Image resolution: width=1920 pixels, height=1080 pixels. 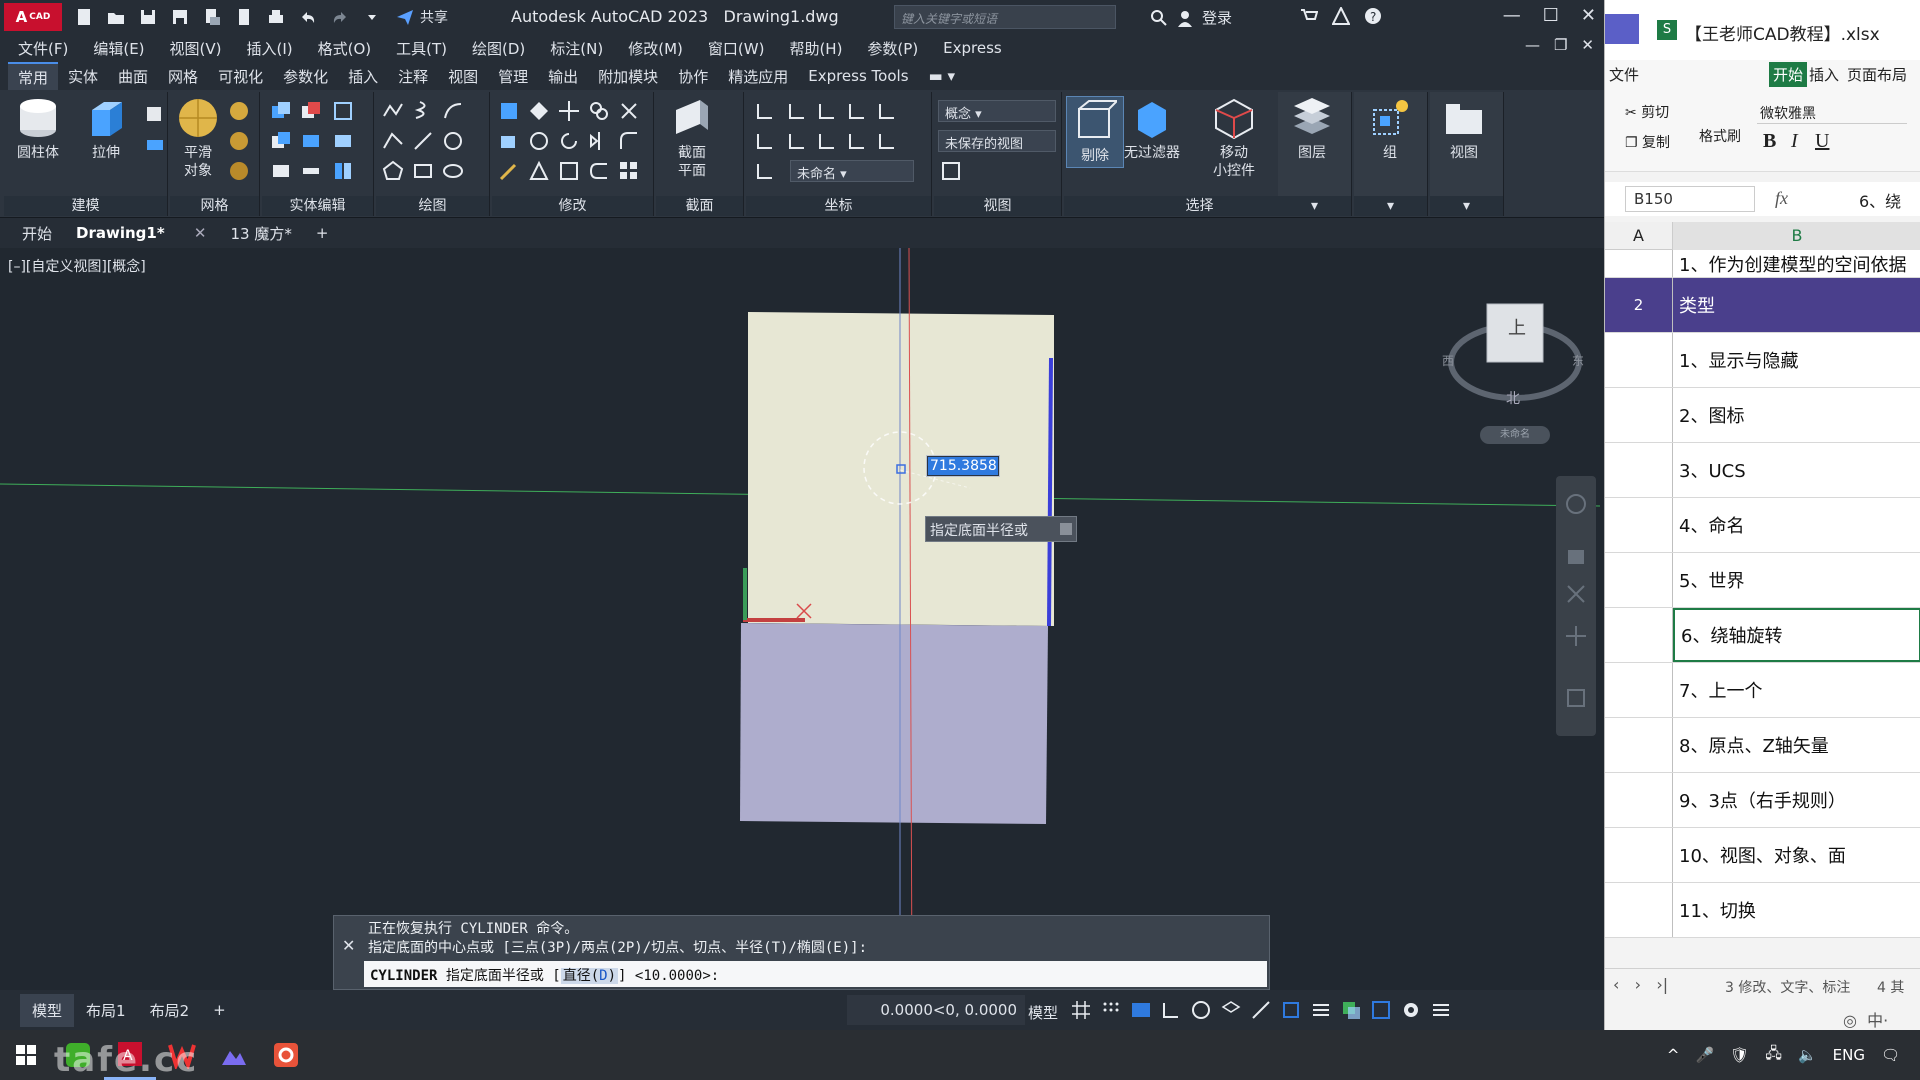 I want to click on section-plane-button: 截面 平面, so click(x=692, y=138).